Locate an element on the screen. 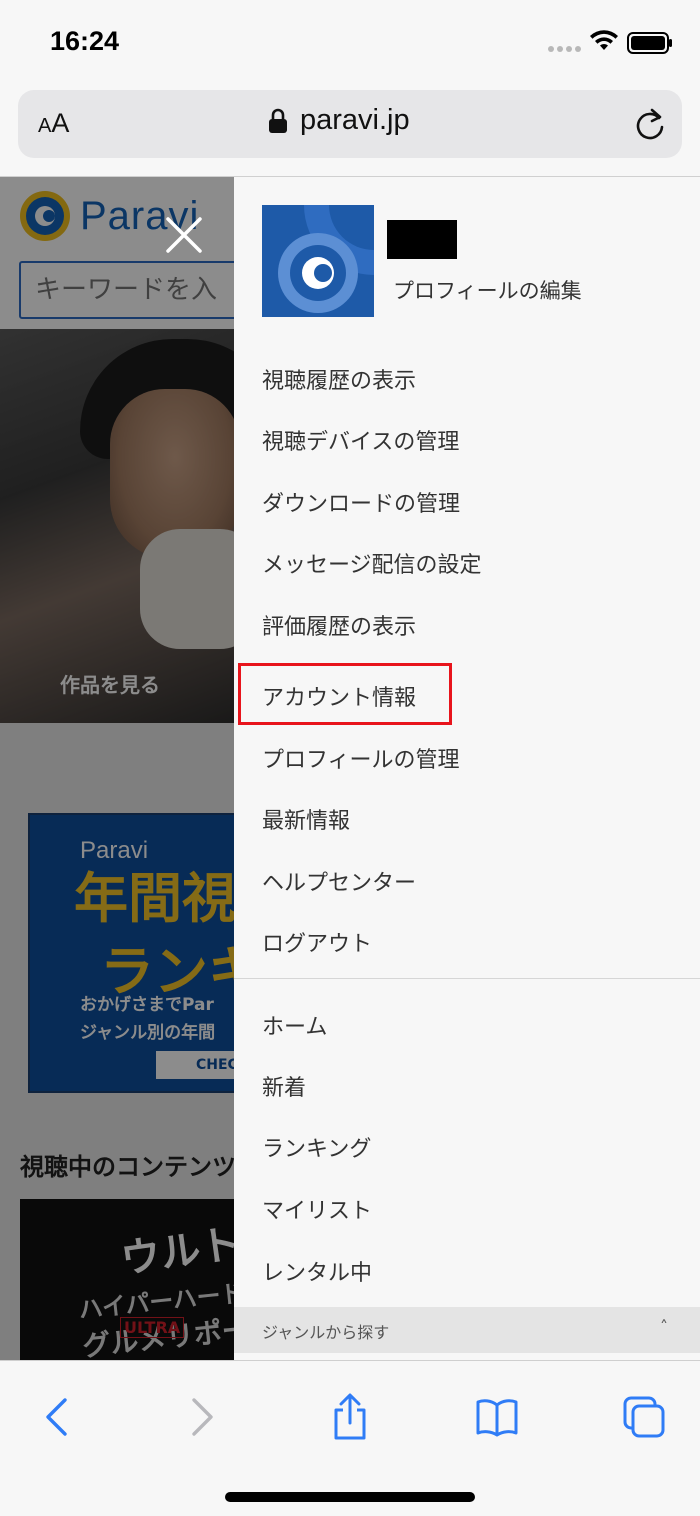 The image size is (700, 1516). avatar is located at coordinates (318, 261).